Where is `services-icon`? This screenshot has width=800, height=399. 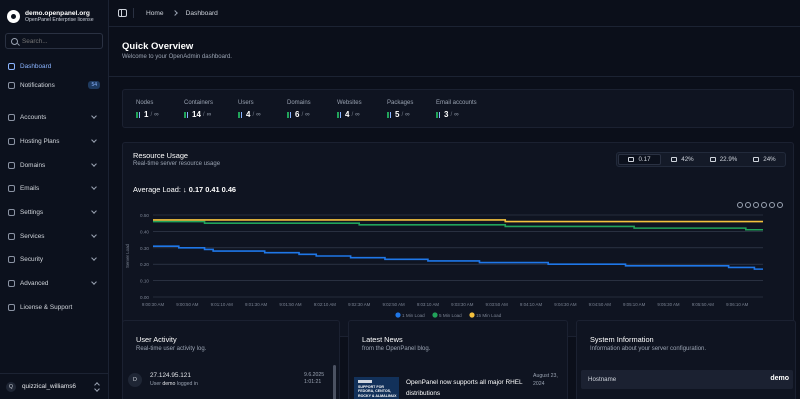
services-icon is located at coordinates (11, 236).